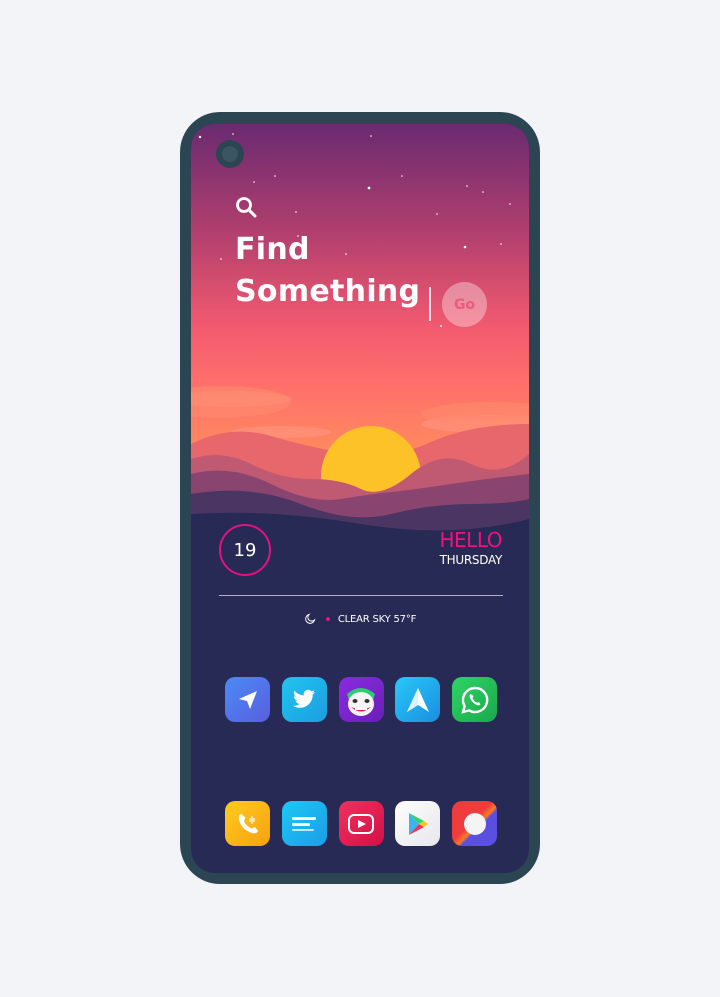 This screenshot has width=720, height=997. I want to click on phone-icon, so click(247, 823).